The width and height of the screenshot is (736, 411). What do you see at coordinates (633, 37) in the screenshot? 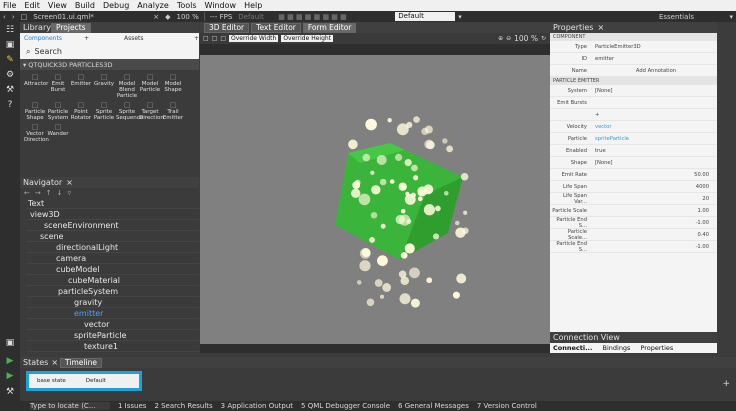
I see `component-section: COMPONENT` at bounding box center [633, 37].